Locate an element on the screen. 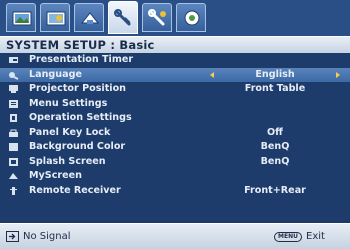  arrow-right-icon is located at coordinates (338, 74).